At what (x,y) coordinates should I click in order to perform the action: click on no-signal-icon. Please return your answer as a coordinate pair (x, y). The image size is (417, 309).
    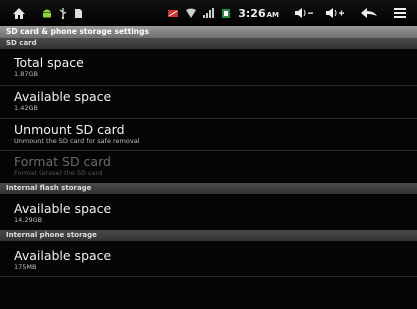
    Looking at the image, I should click on (173, 13).